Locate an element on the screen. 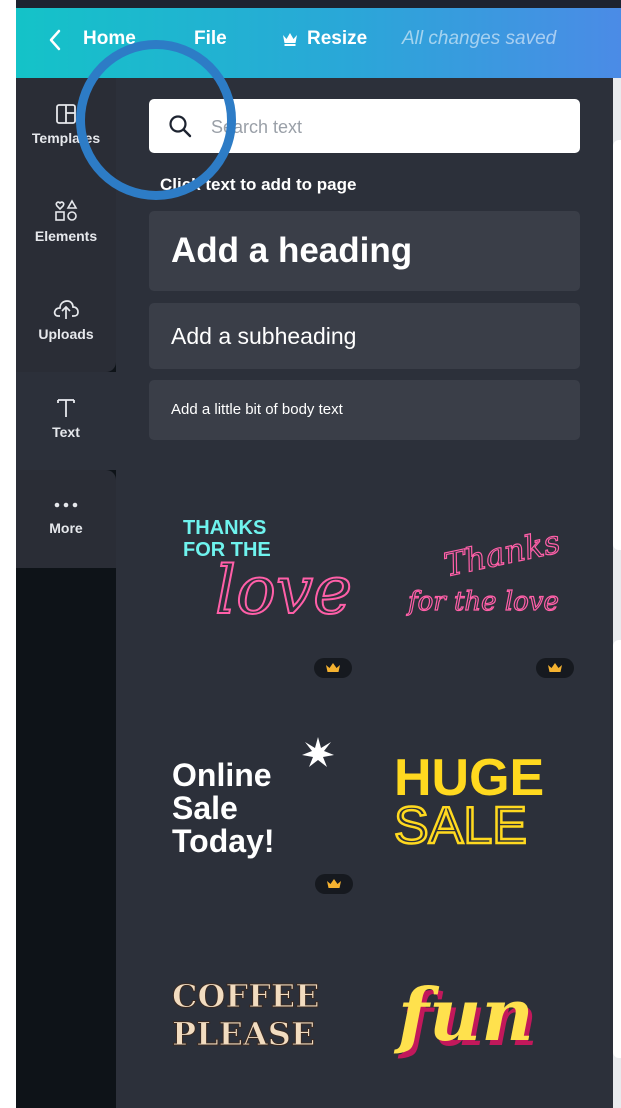 This screenshot has height=1108, width=621. template-text-line: SALE is located at coordinates (460, 825).